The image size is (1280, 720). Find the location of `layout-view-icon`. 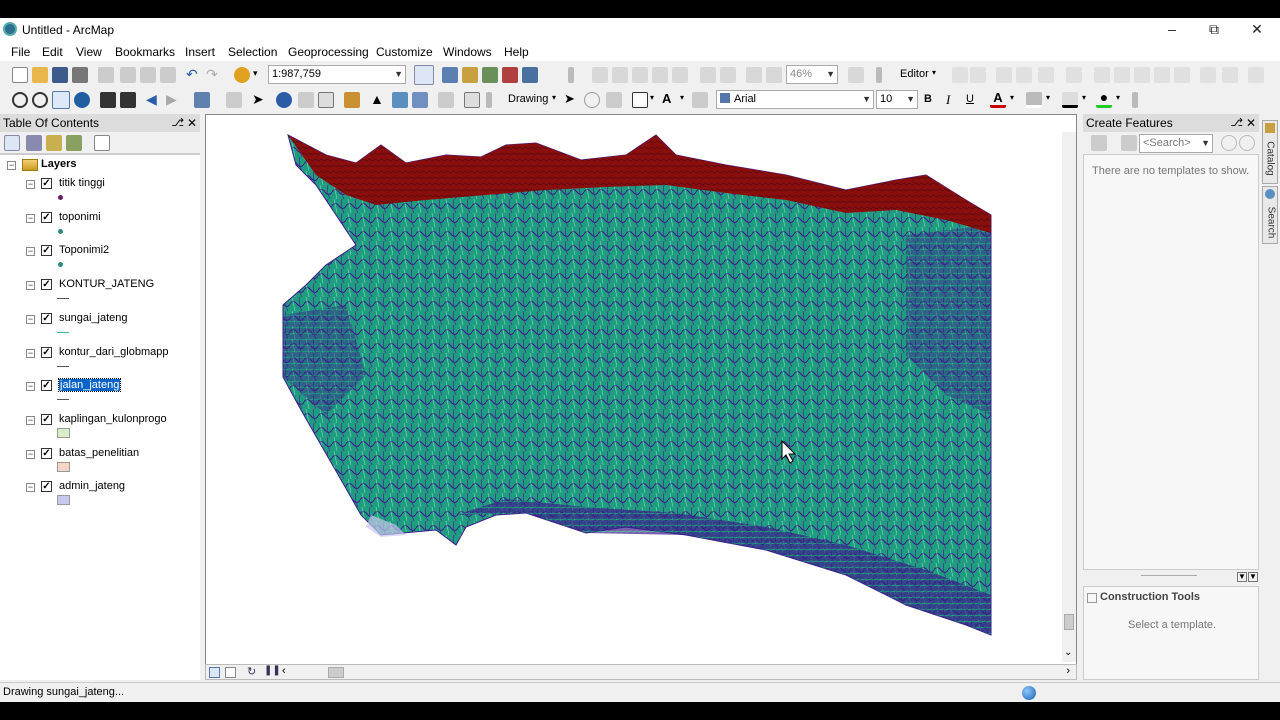

layout-view-icon is located at coordinates (230, 672).